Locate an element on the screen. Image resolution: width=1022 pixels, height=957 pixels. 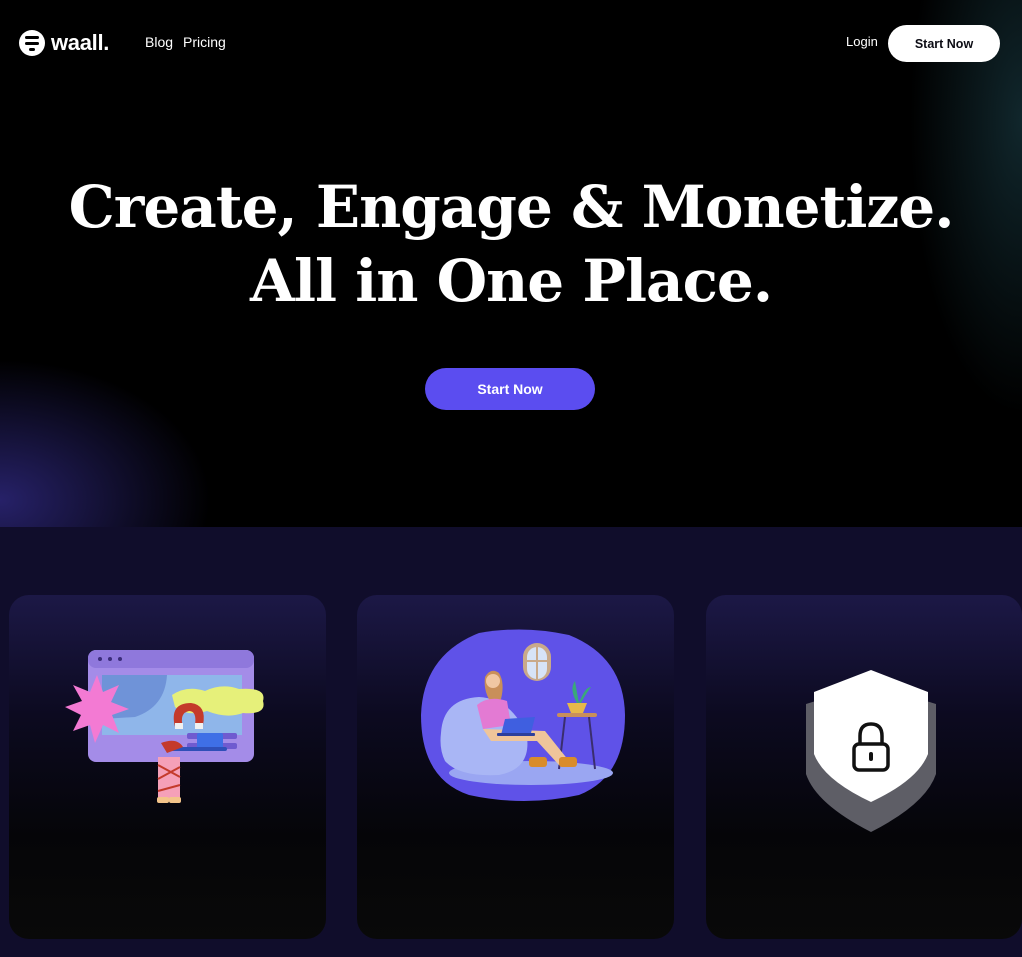
security-shield-lock-icon is located at coordinates (871, 751).